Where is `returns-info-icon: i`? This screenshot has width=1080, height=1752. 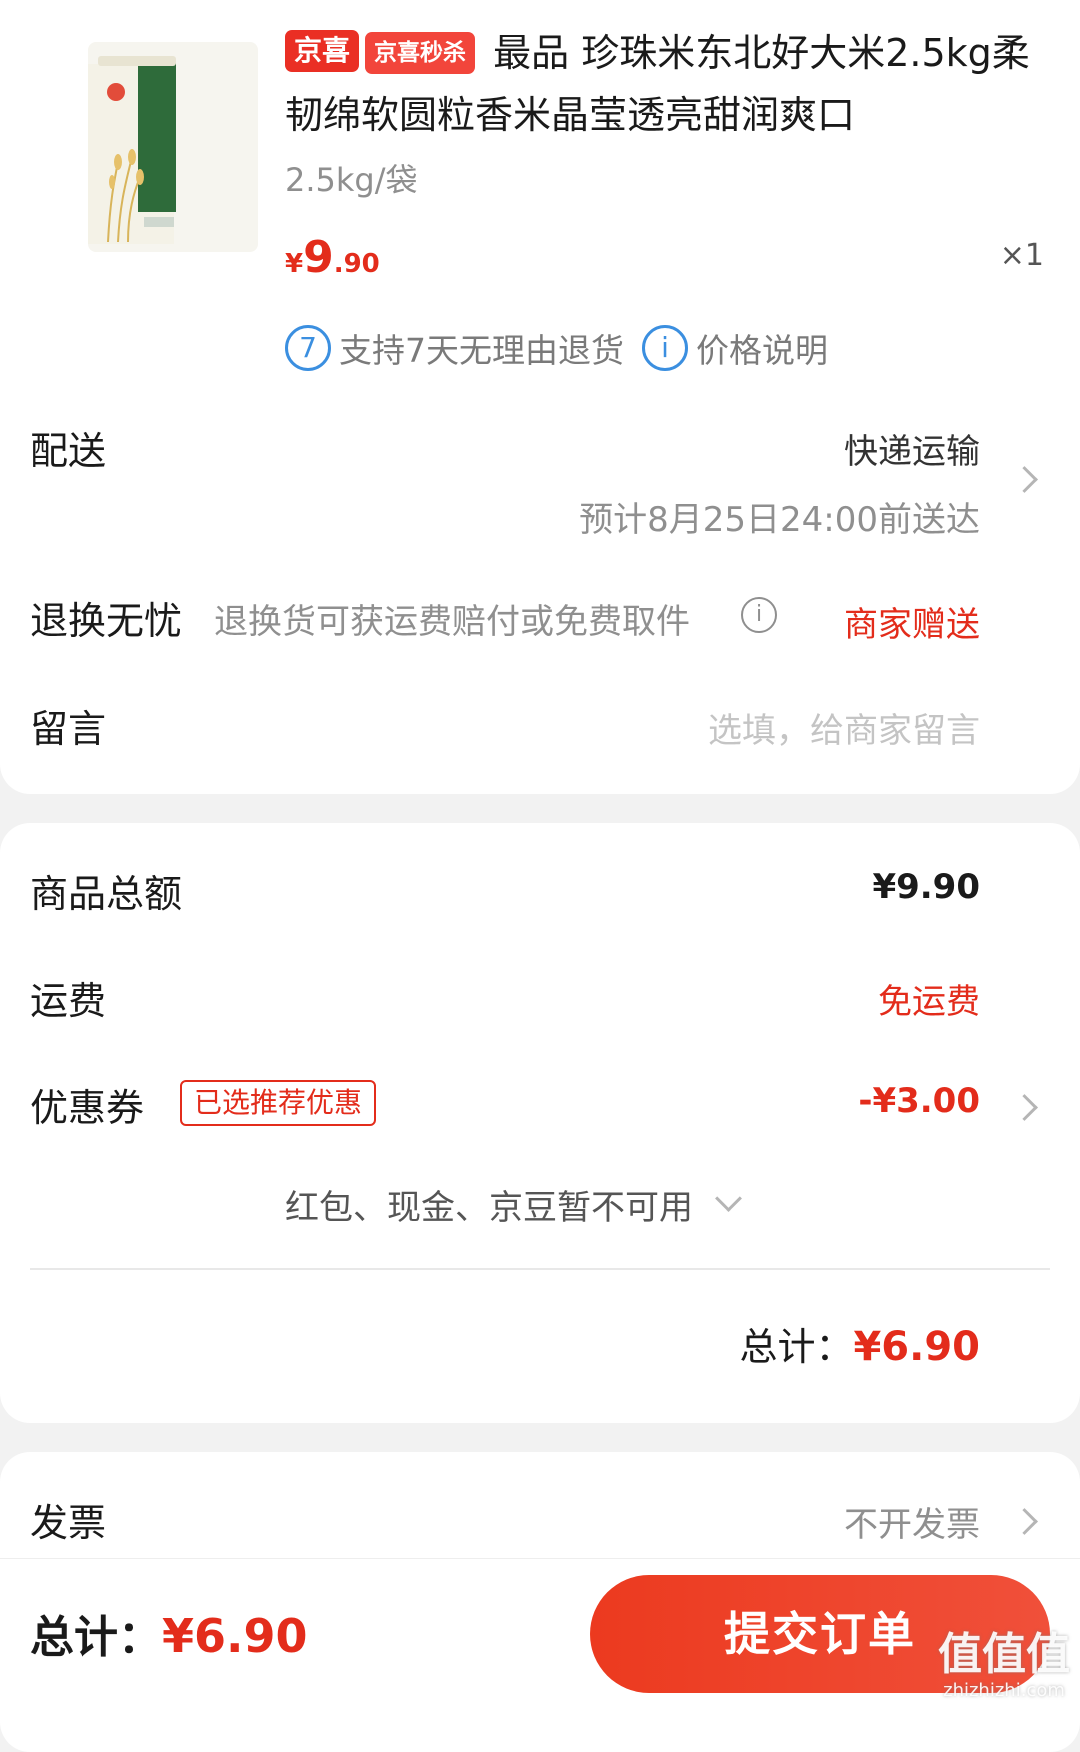 returns-info-icon: i is located at coordinates (759, 615).